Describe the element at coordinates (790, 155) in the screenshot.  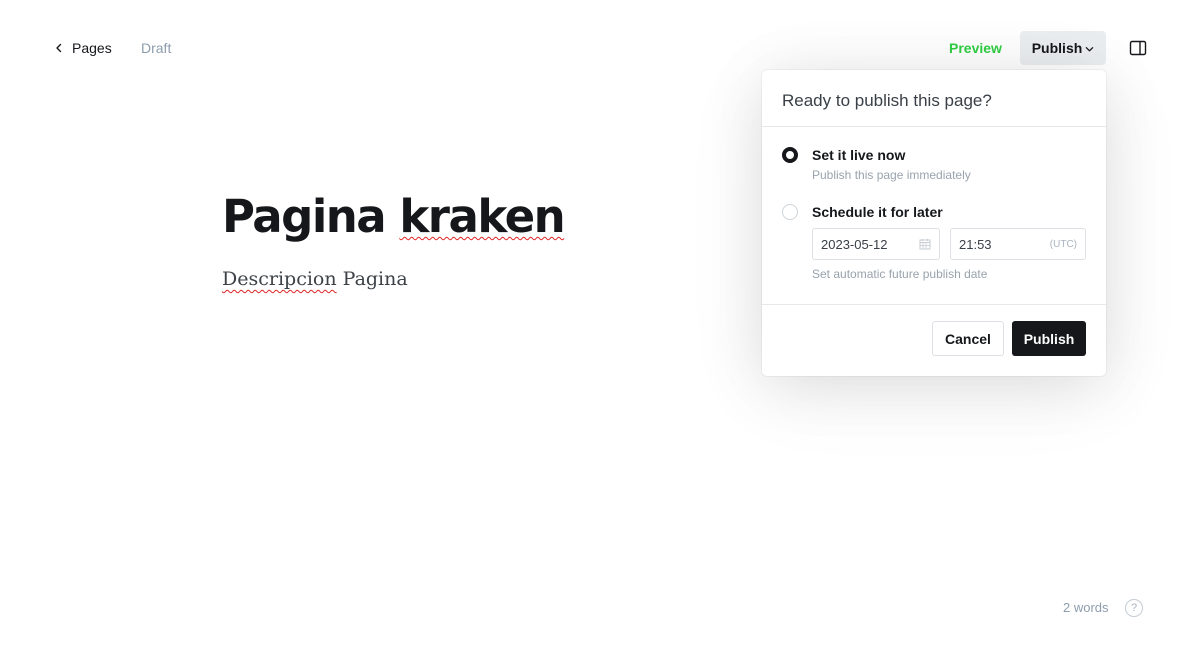
I see `publish-now-radio` at that location.